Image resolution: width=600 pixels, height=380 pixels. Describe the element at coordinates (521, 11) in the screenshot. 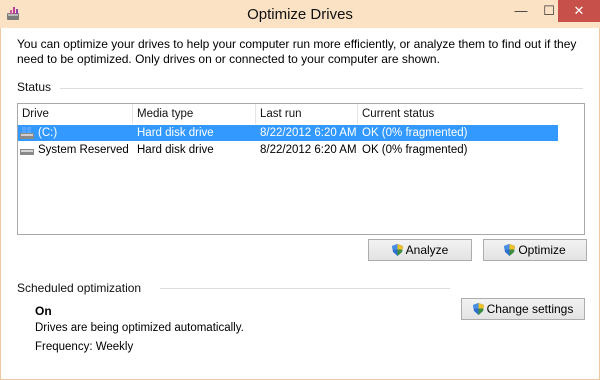

I see `minimize-button: —` at that location.